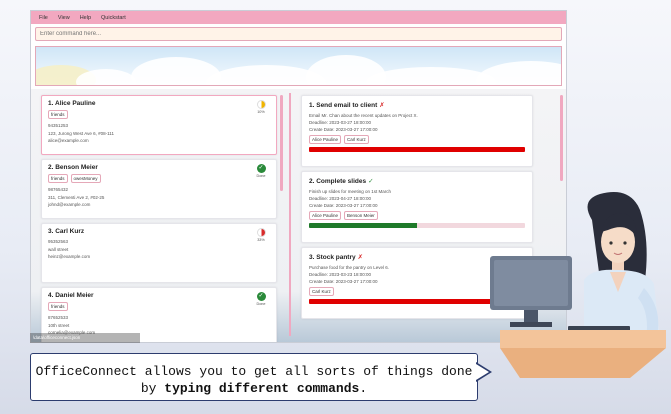 The image size is (671, 414). I want to click on menu-bar: File View Help Quickstart, so click(298, 17).